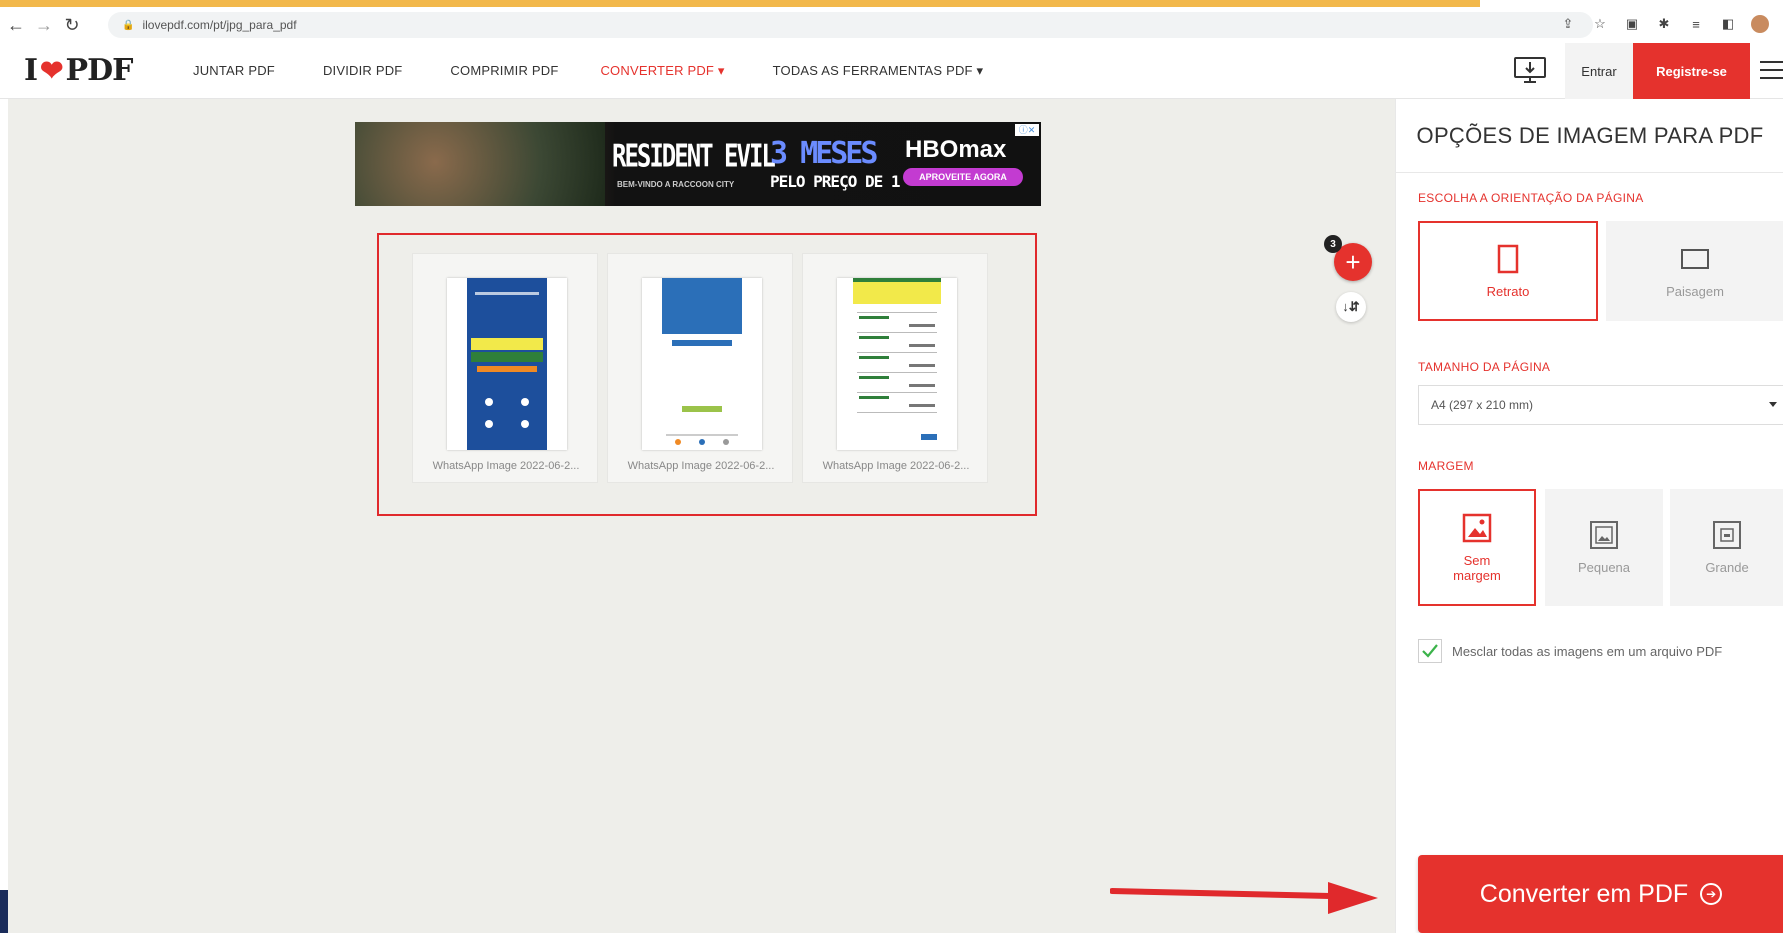 The image size is (1783, 933). I want to click on forward-icon: →, so click(44, 25).